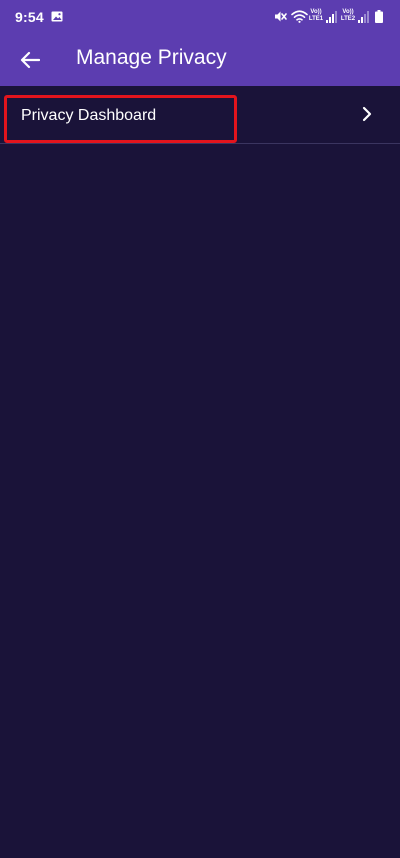 This screenshot has height=858, width=400. I want to click on status-time: 9:54, so click(29, 17).